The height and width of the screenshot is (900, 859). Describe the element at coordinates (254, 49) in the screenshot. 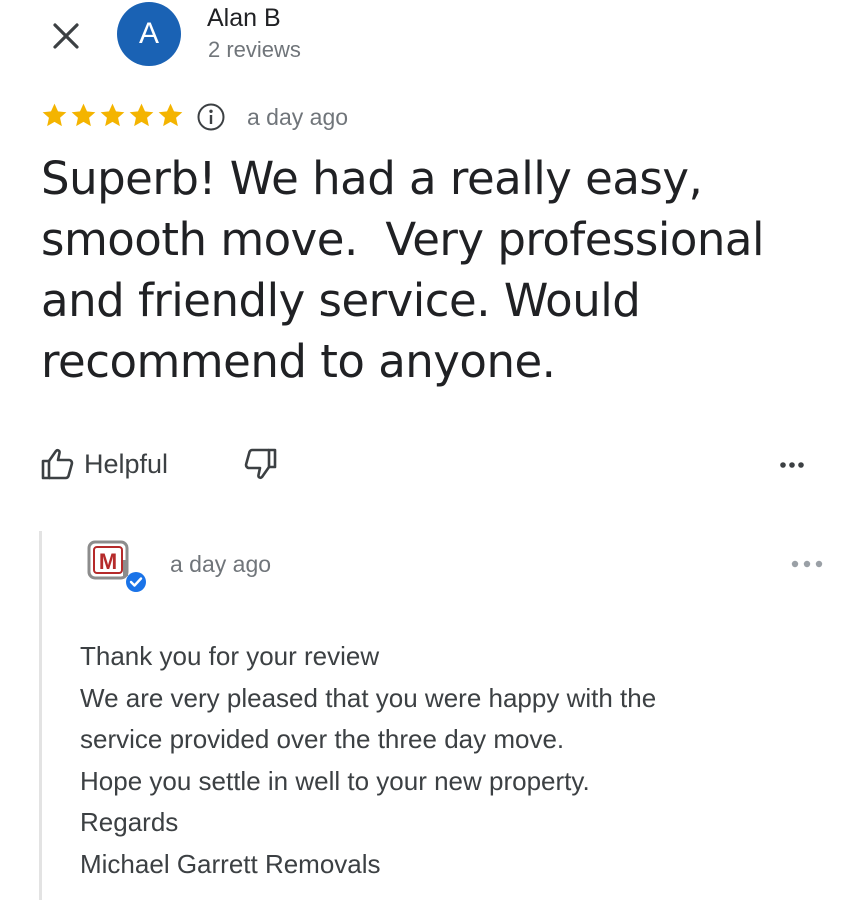

I see `reviewer-review-count: 2 reviews` at that location.